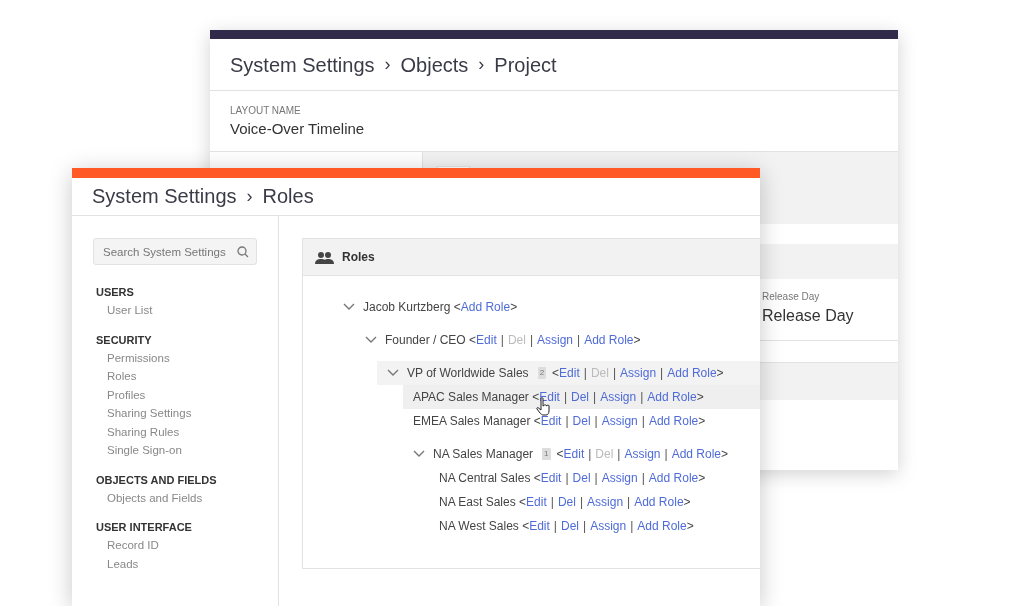 This screenshot has height=606, width=1024. I want to click on tree-row: Jacob Kurtzberg <Add Role>, so click(551, 307).